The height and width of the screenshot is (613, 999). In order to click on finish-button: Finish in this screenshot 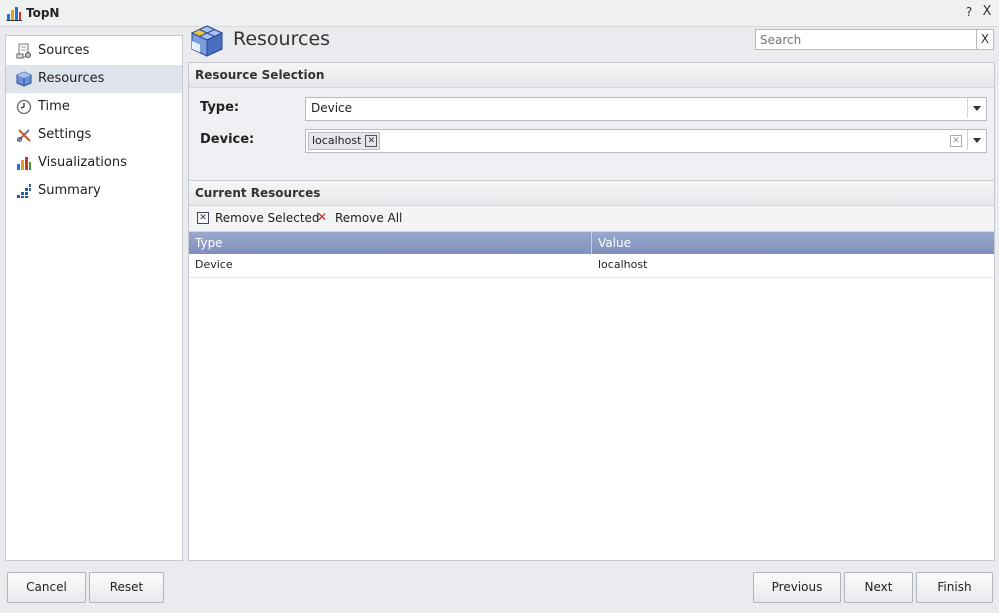, I will do `click(954, 587)`.